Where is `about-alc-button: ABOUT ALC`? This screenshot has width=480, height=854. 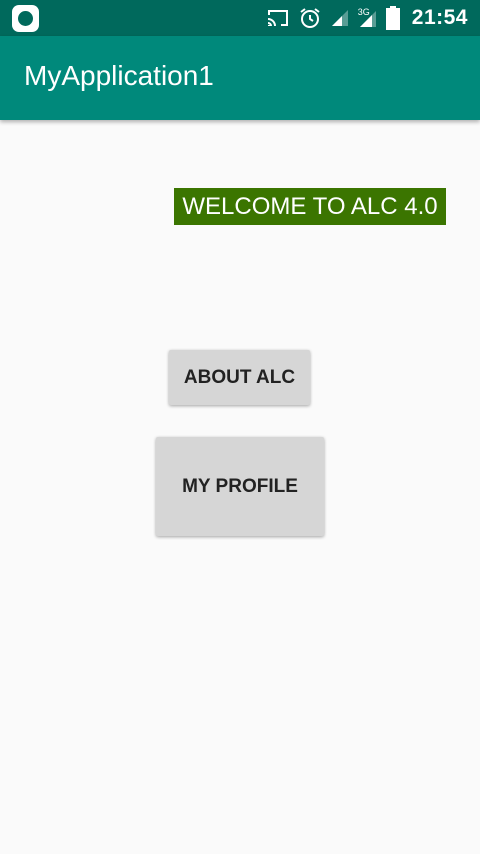
about-alc-button: ABOUT ALC is located at coordinates (239, 377).